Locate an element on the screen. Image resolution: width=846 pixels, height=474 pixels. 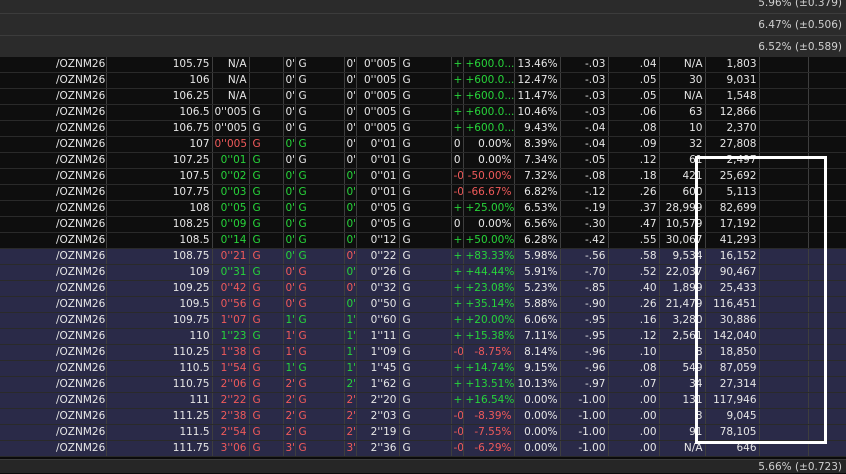
ask-cell: 3''07 is located at coordinates (289, 448).